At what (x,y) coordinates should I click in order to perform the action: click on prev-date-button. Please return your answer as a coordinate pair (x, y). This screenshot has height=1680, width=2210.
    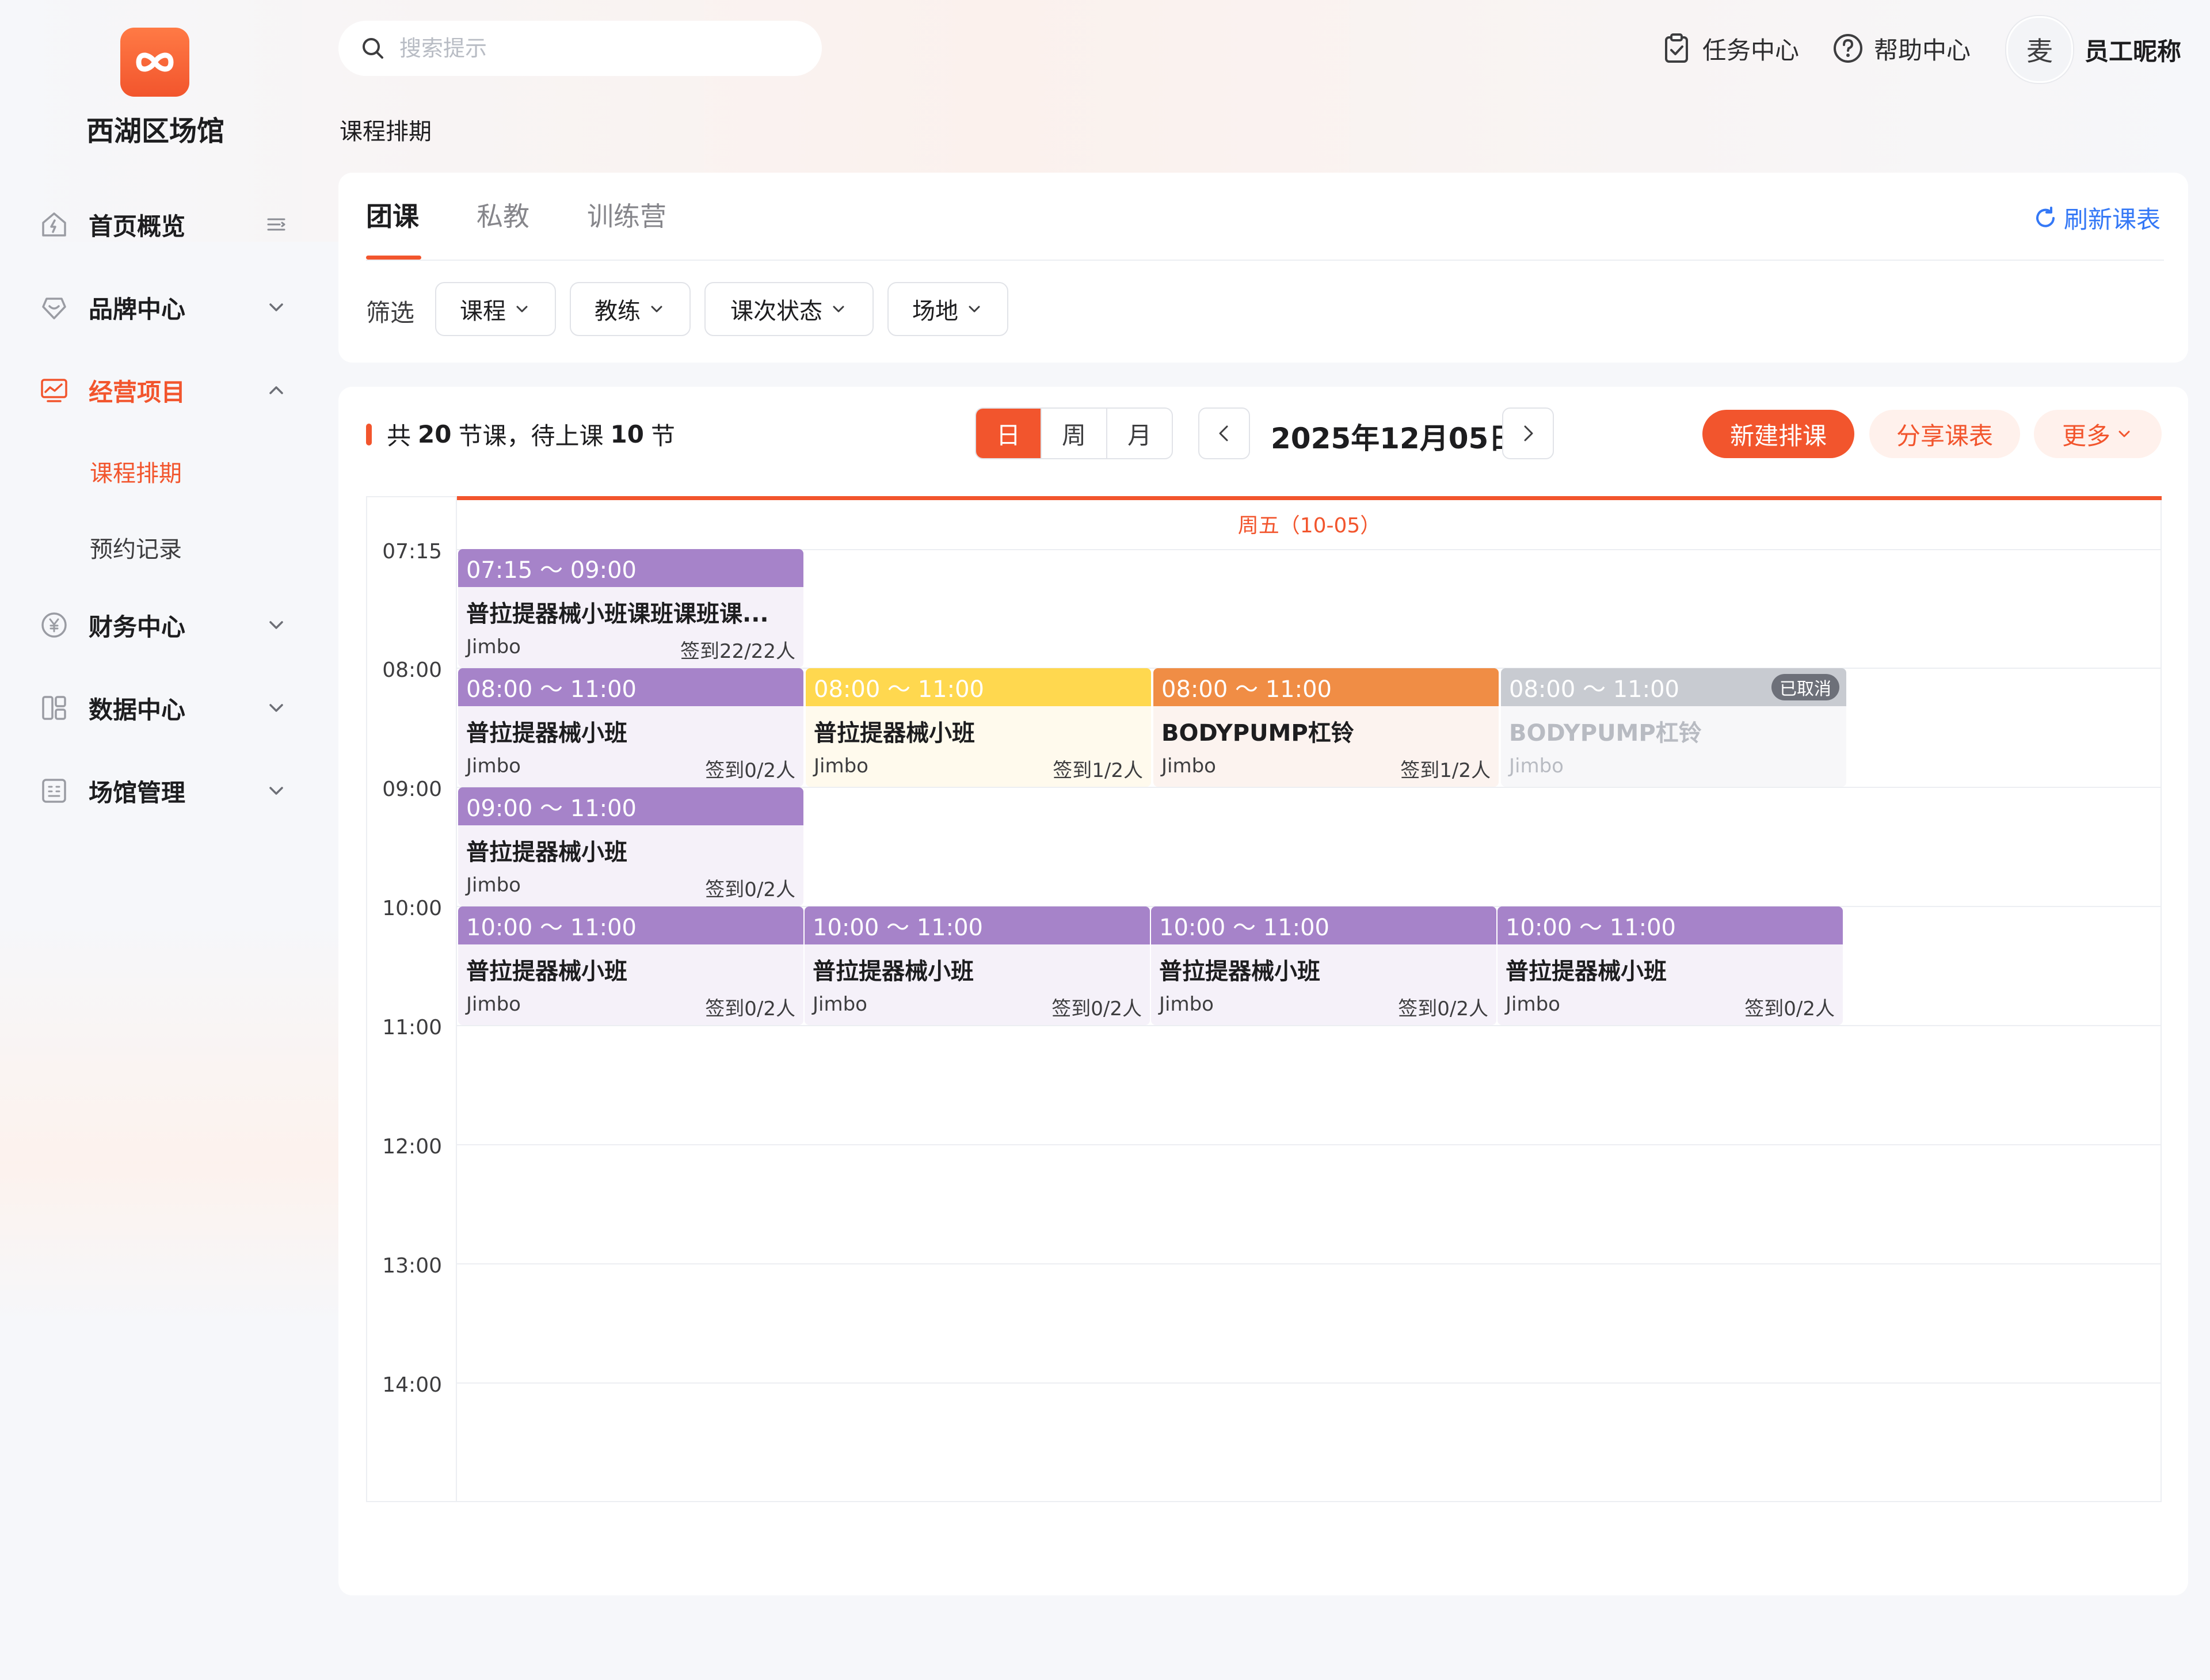
    Looking at the image, I should click on (1224, 433).